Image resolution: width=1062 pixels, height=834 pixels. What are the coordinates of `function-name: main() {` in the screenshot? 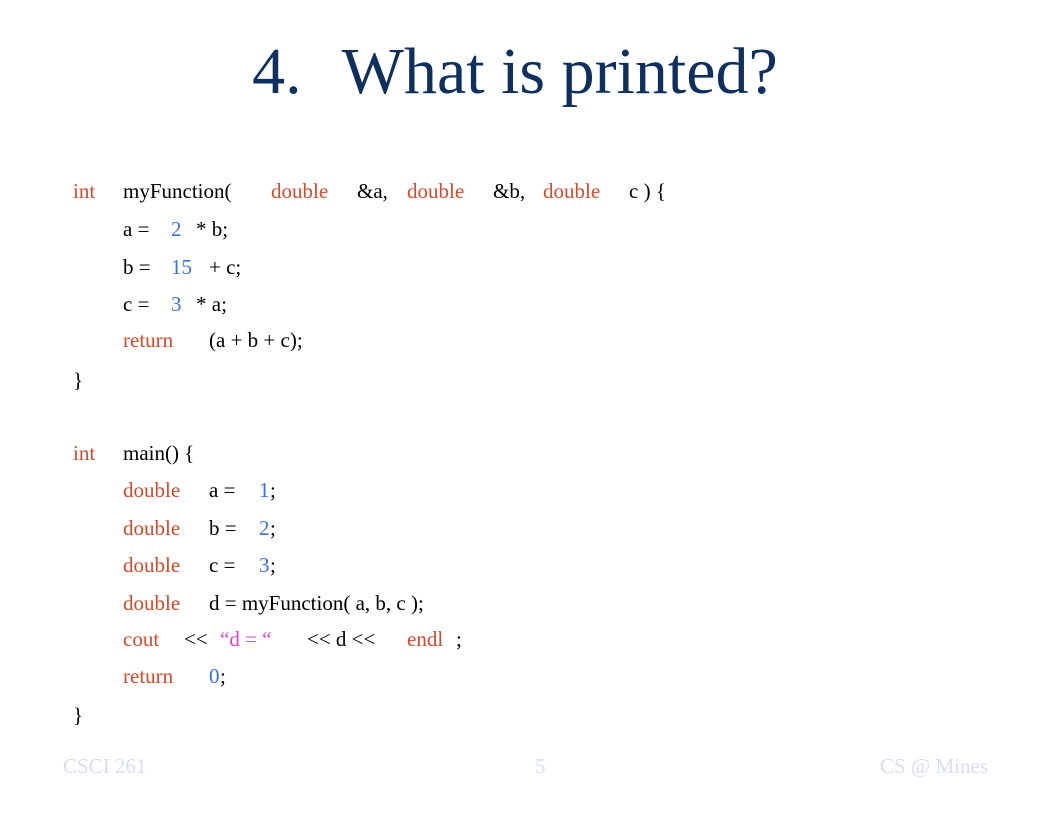 It's located at (159, 453).